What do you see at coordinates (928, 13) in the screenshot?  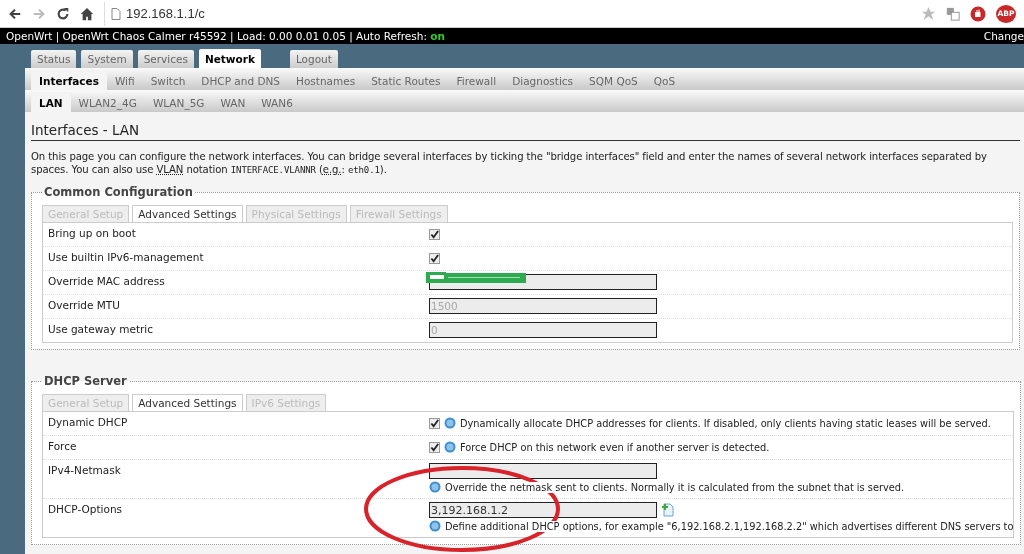 I see `star-icon` at bounding box center [928, 13].